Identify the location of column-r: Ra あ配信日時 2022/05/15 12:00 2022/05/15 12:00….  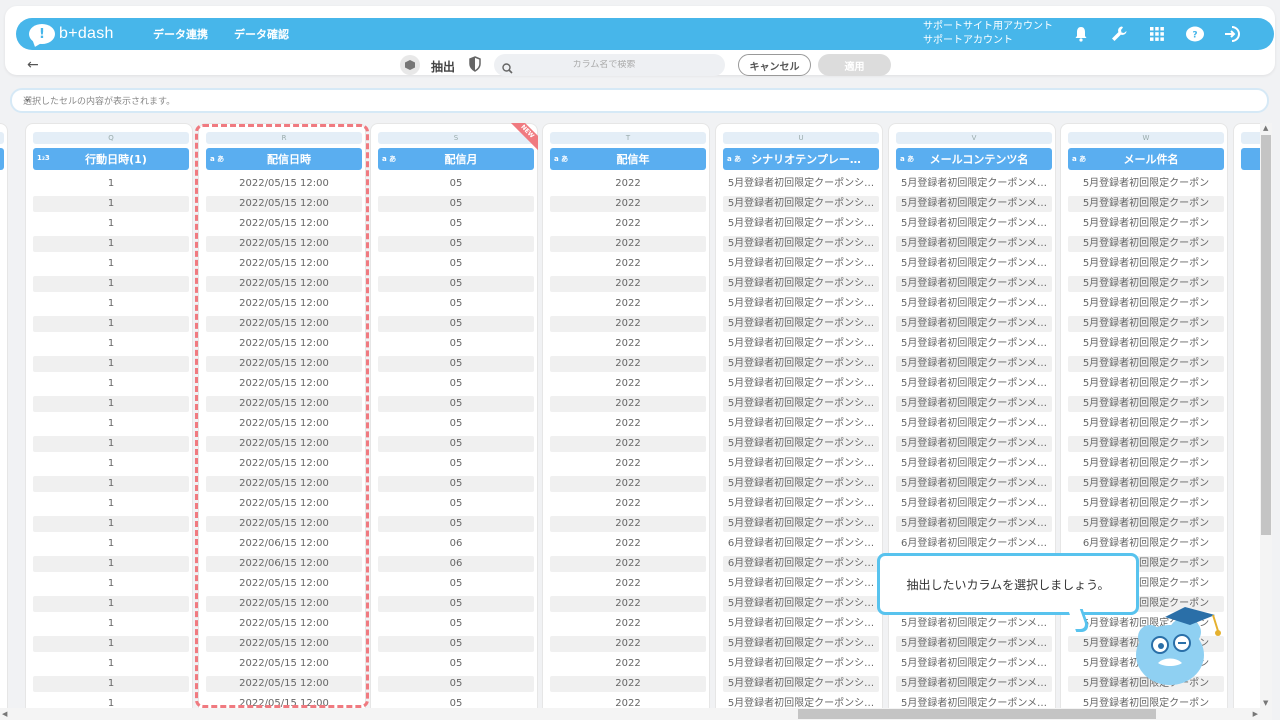
(282, 415).